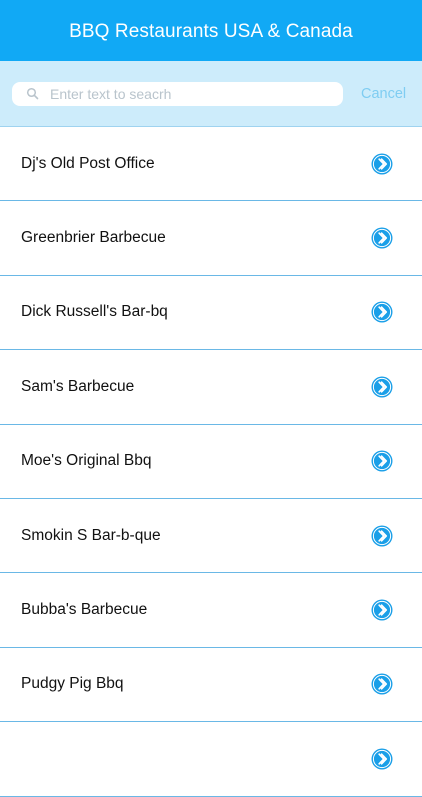  I want to click on list-item: Dj's Old Post Office, so click(211, 164).